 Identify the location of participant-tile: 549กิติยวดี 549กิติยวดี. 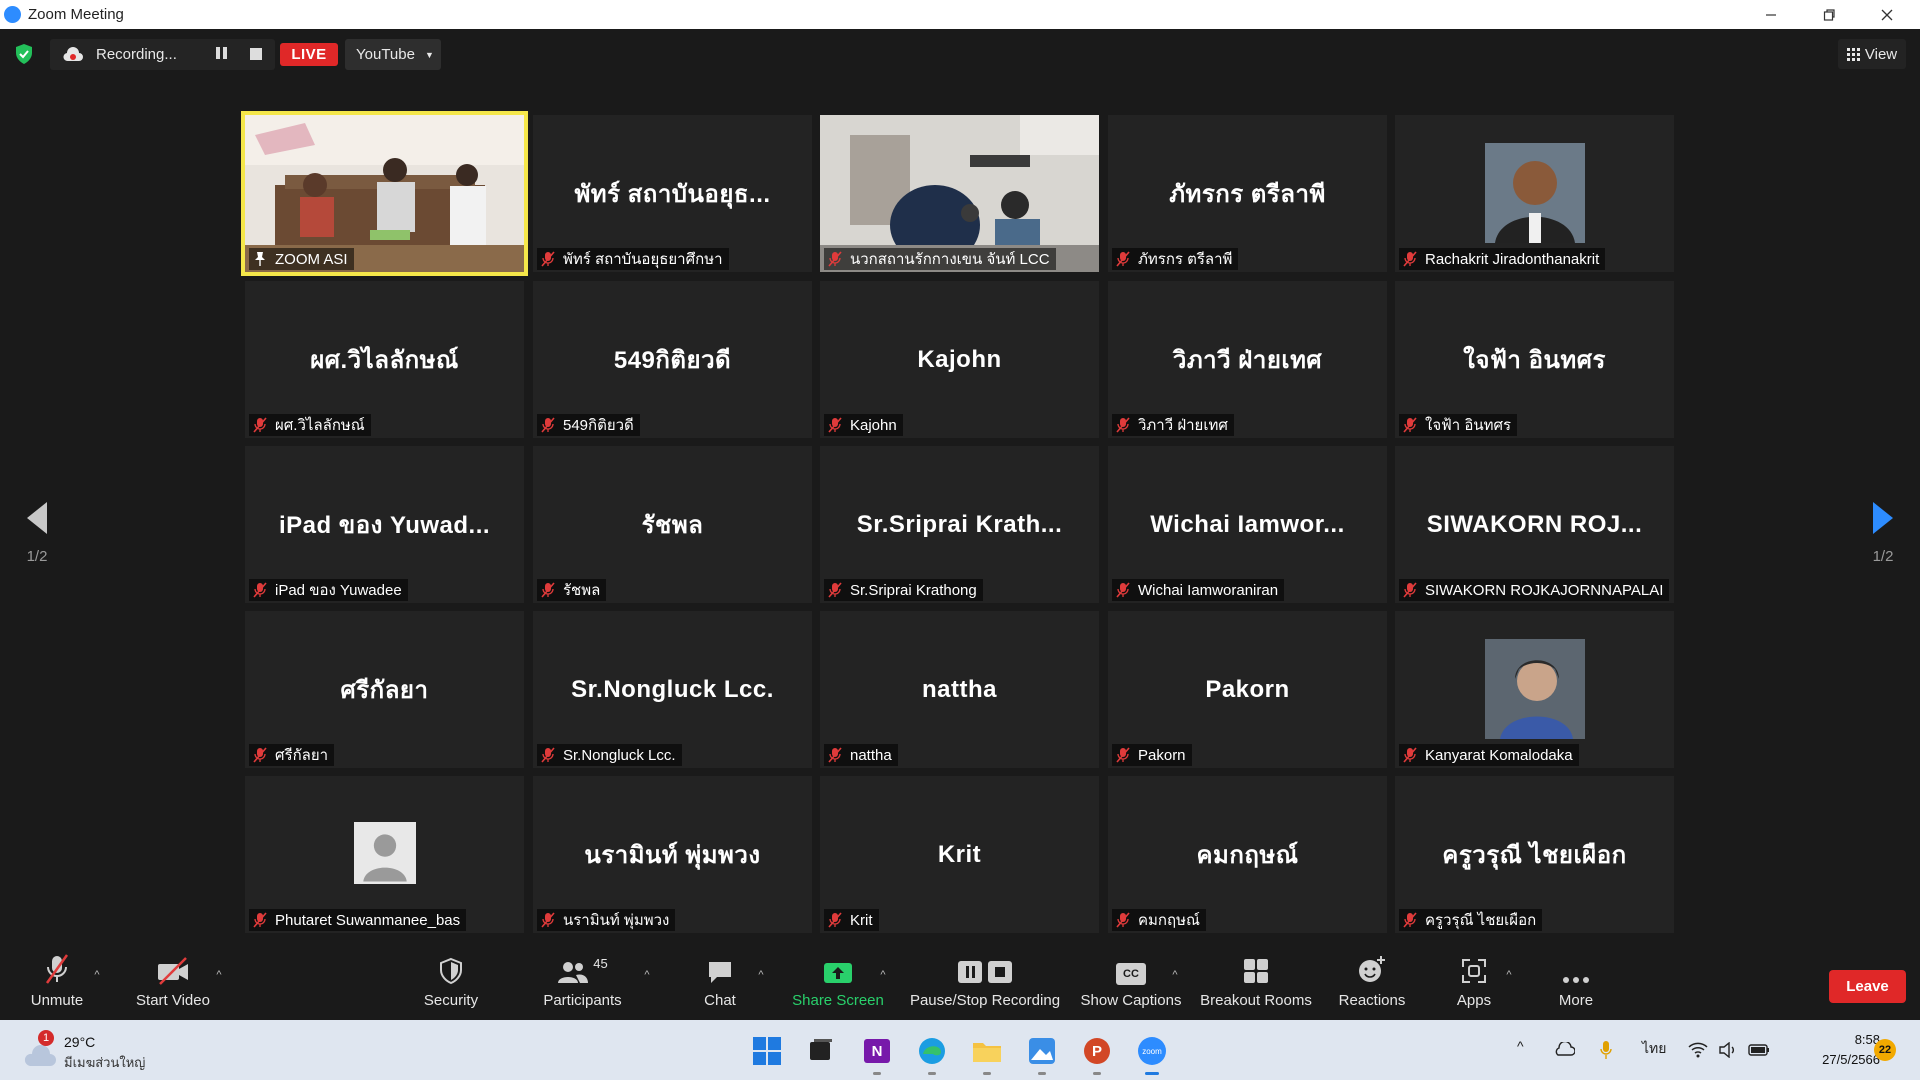
(672, 359).